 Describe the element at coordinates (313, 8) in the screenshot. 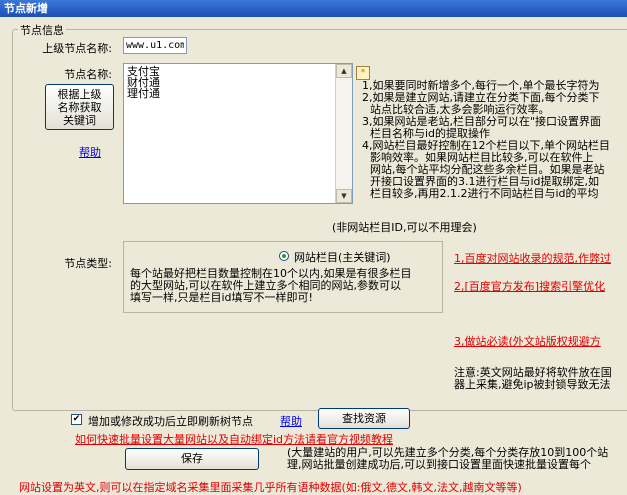

I see `title-bar: 节点新增` at that location.